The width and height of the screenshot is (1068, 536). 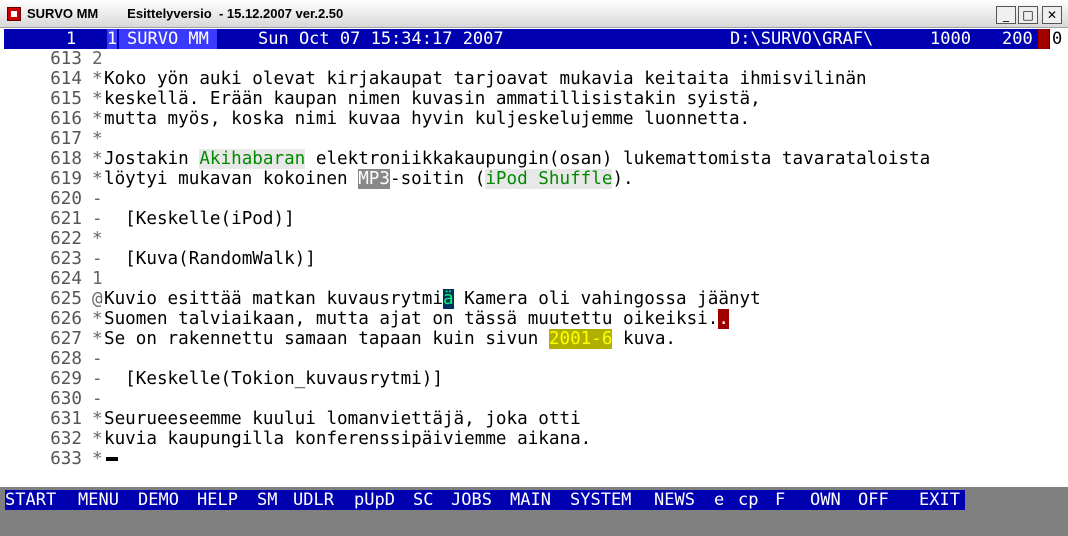 What do you see at coordinates (54, 199) in the screenshot?
I see `edit-line: 620-` at bounding box center [54, 199].